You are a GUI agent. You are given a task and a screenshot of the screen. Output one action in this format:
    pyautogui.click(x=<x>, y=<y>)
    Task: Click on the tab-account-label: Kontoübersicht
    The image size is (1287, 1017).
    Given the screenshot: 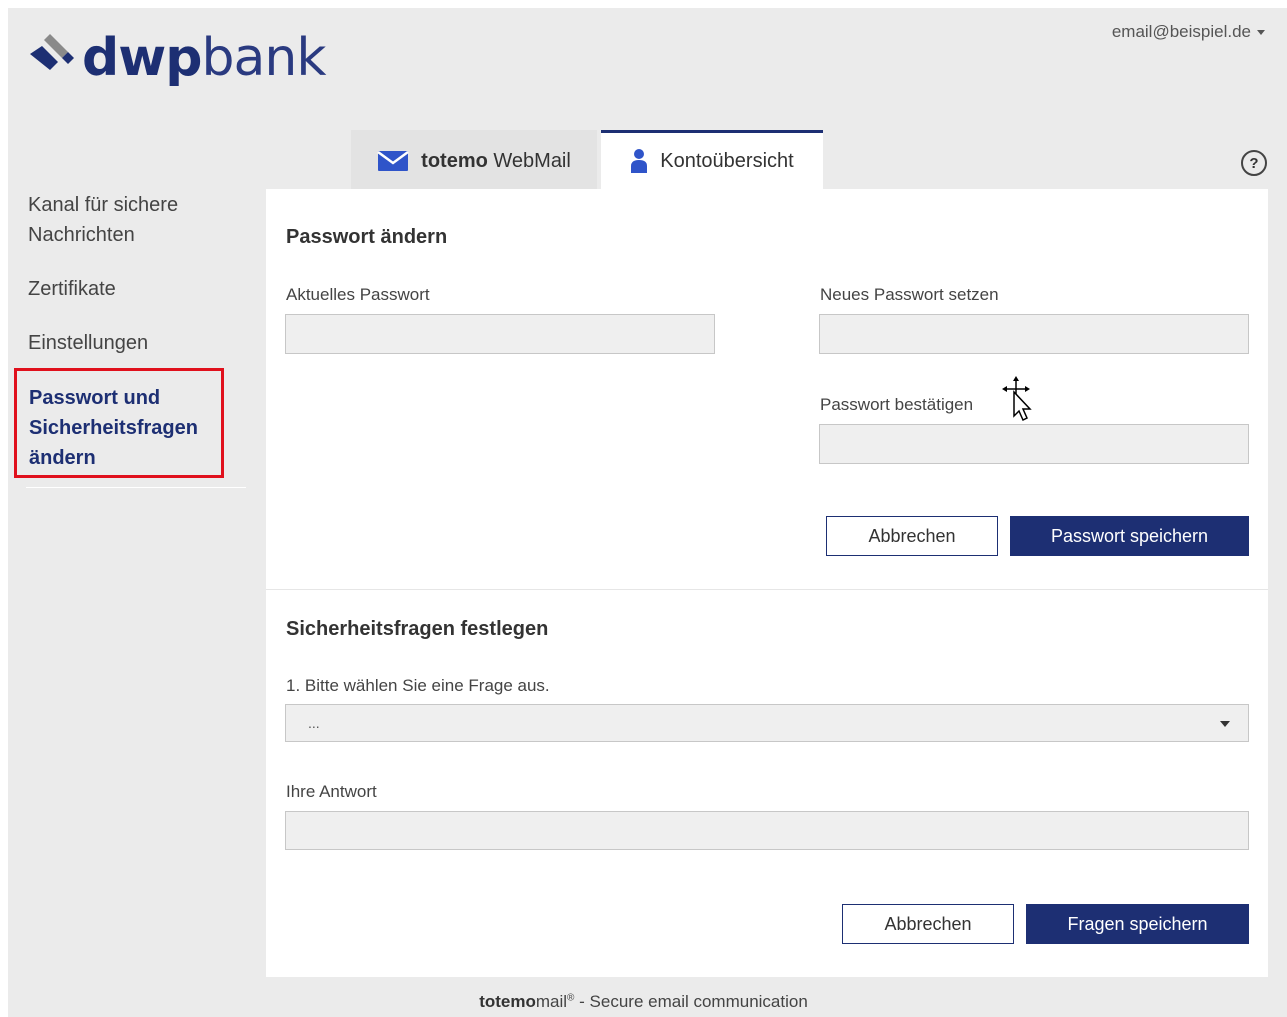 What is the action you would take?
    pyautogui.click(x=727, y=160)
    